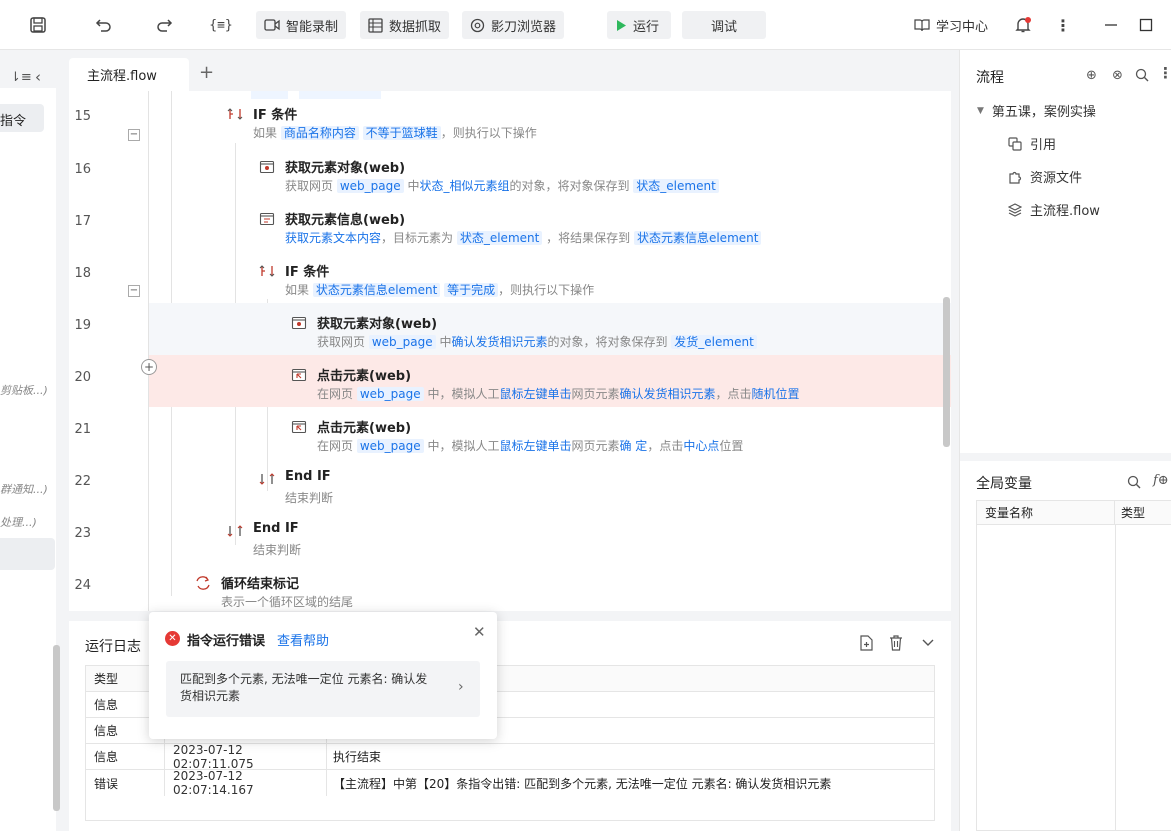  I want to click on command-list-fragment: 剪贴板...), so click(28, 390).